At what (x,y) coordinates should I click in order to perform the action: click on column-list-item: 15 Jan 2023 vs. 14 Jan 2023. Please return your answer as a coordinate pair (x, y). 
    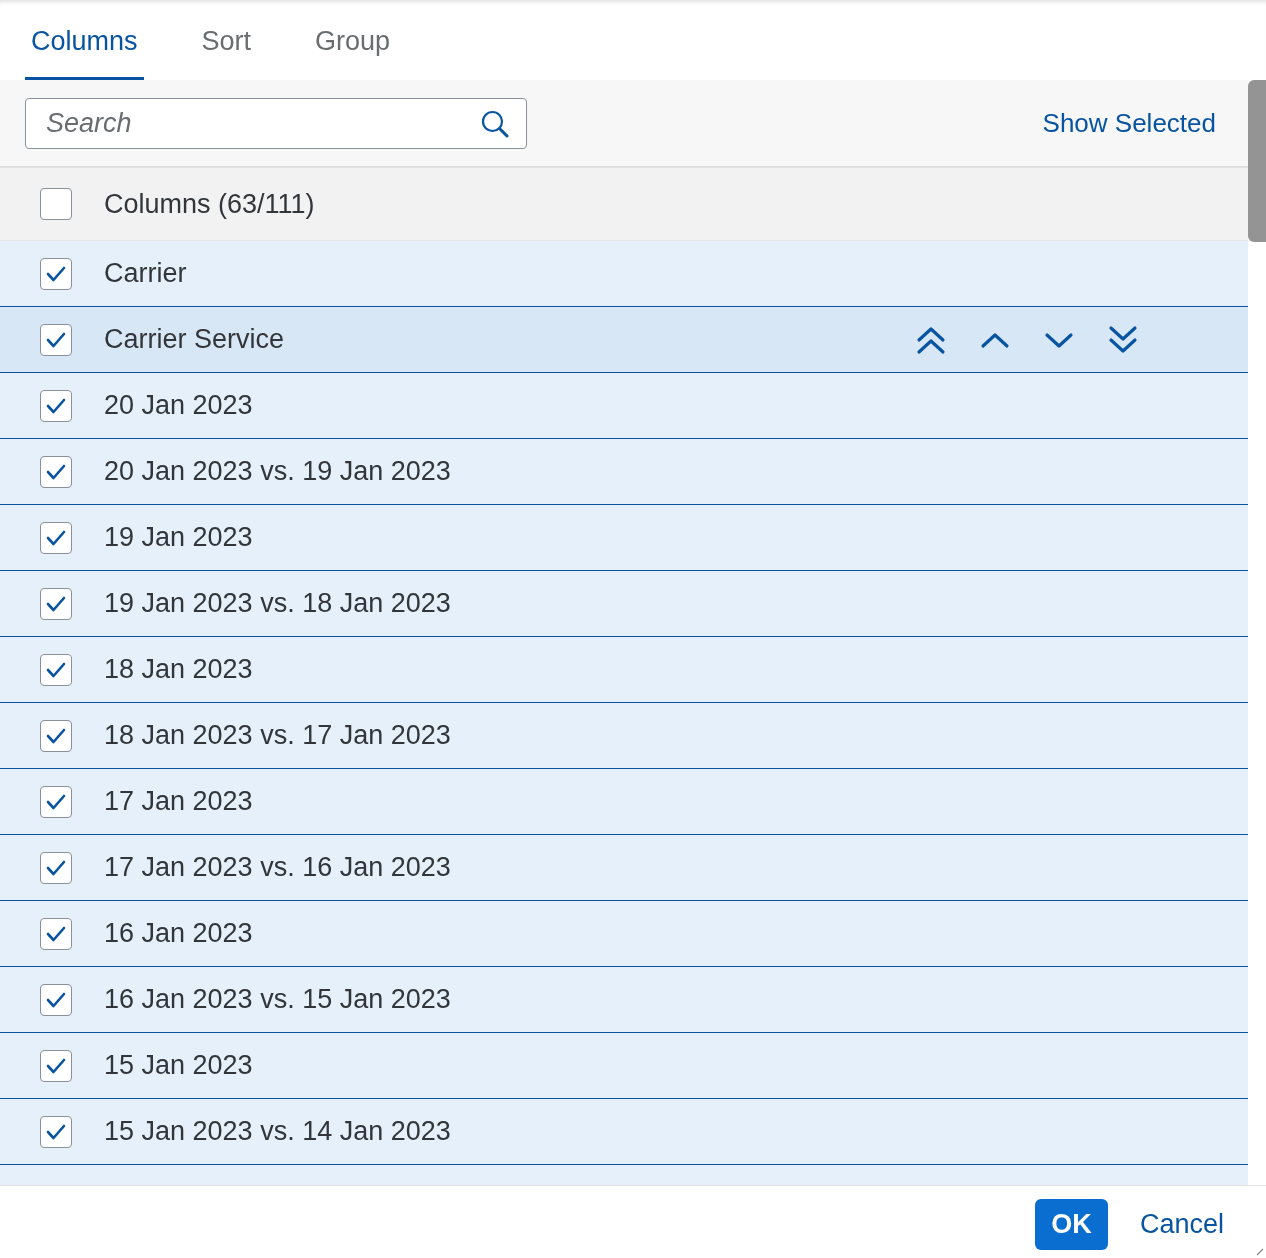
    Looking at the image, I should click on (624, 1132).